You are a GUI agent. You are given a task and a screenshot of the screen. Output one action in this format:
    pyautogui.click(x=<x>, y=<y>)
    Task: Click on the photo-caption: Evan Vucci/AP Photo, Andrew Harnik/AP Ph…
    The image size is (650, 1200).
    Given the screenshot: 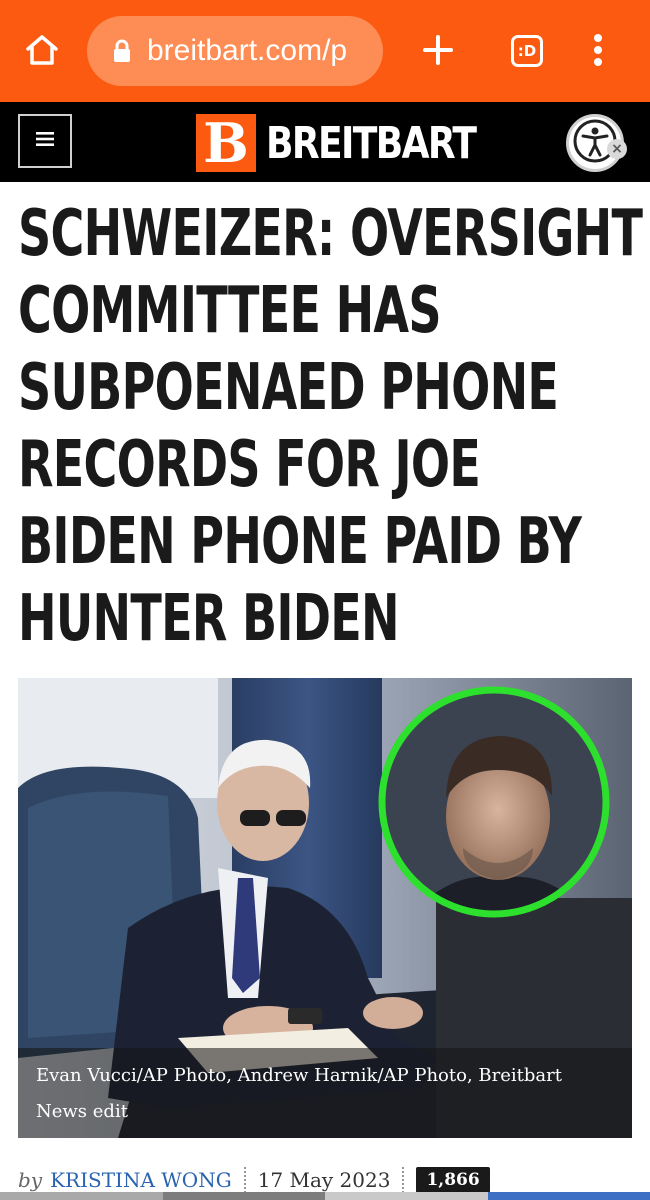 What is the action you would take?
    pyautogui.click(x=325, y=1093)
    